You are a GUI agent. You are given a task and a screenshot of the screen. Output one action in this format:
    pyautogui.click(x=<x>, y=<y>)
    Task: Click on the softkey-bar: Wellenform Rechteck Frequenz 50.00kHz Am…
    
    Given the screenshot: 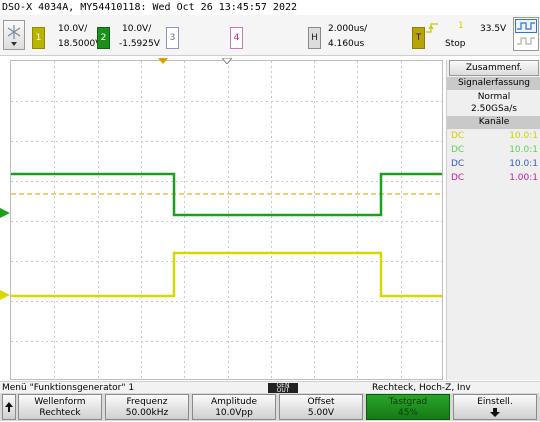 What is the action you would take?
    pyautogui.click(x=270, y=407)
    